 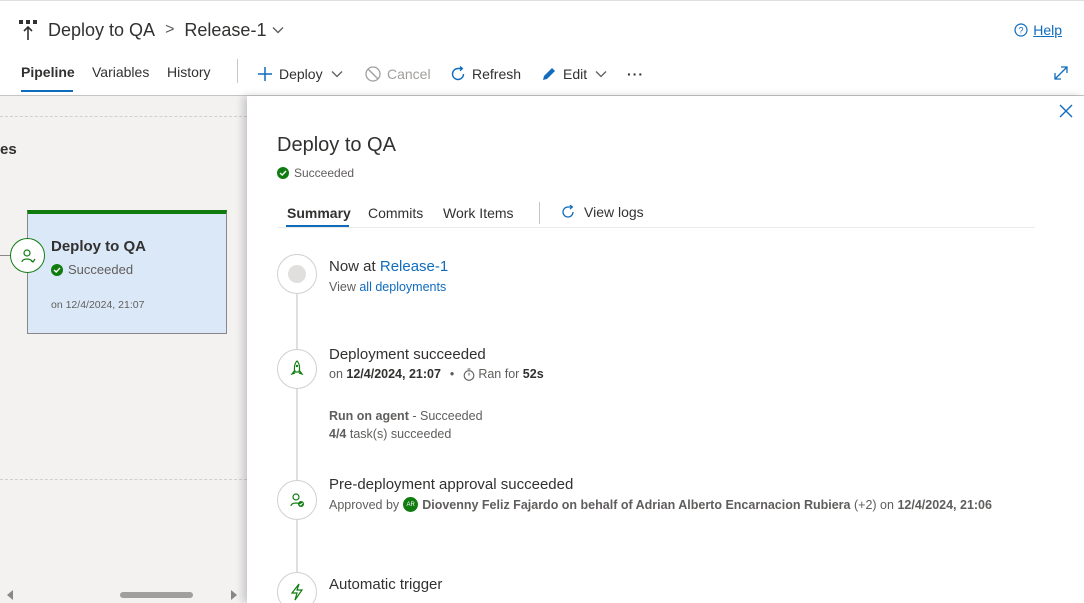 What do you see at coordinates (342, 287) in the screenshot?
I see `view-prefix: View` at bounding box center [342, 287].